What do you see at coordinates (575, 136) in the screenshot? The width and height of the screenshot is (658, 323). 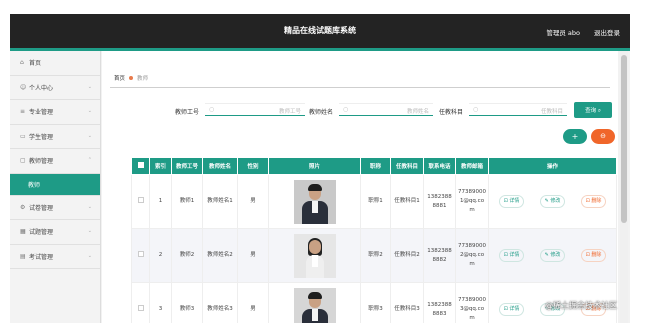 I see `add-button: +` at bounding box center [575, 136].